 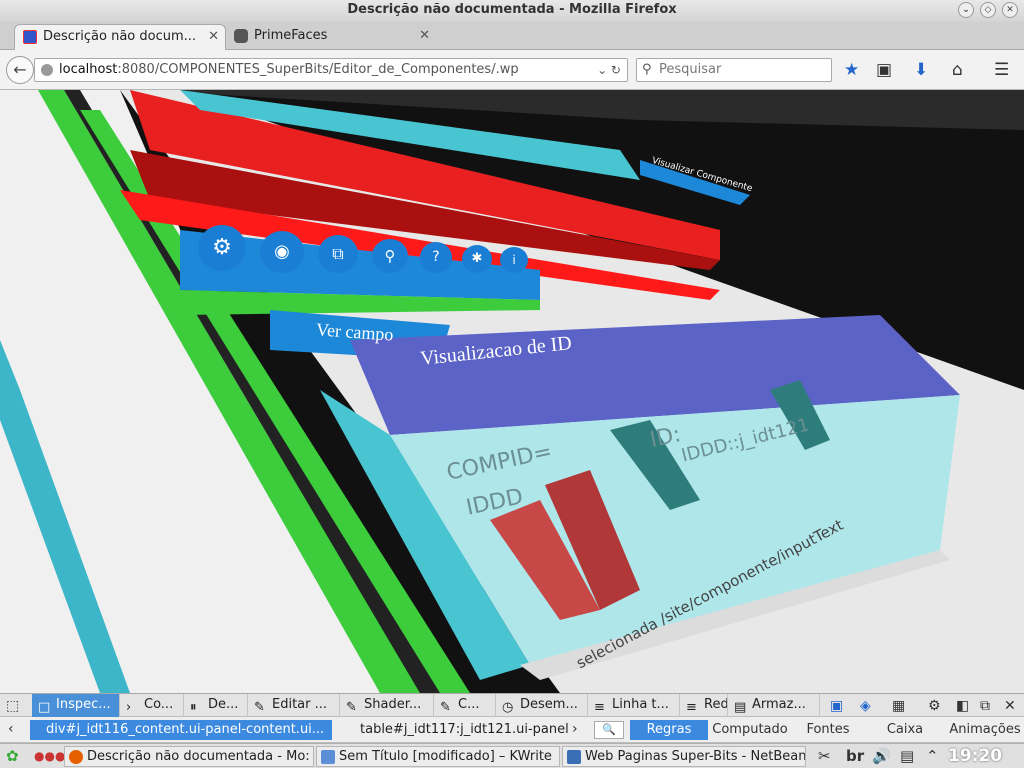 What do you see at coordinates (932, 756) in the screenshot?
I see `tray-expand-icon: ⌃` at bounding box center [932, 756].